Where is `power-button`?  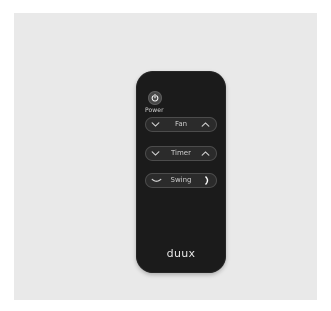 power-button is located at coordinates (155, 98).